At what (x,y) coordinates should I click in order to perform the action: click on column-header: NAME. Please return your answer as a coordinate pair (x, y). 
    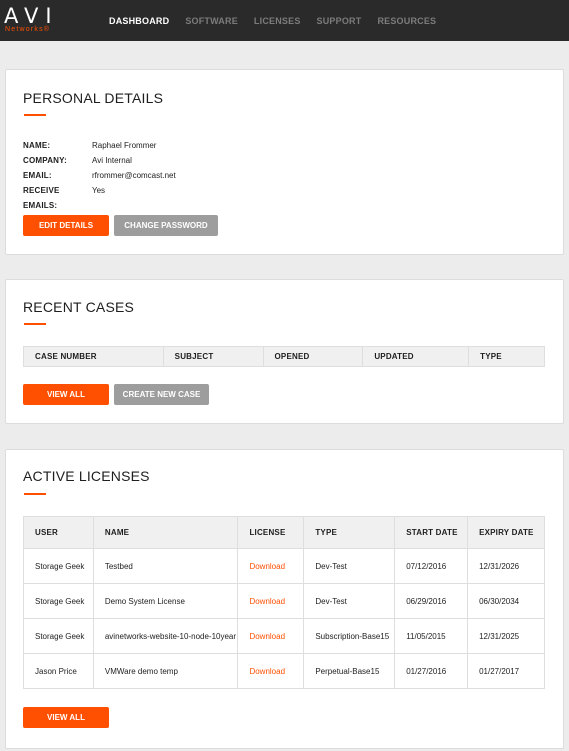
    Looking at the image, I should click on (165, 532).